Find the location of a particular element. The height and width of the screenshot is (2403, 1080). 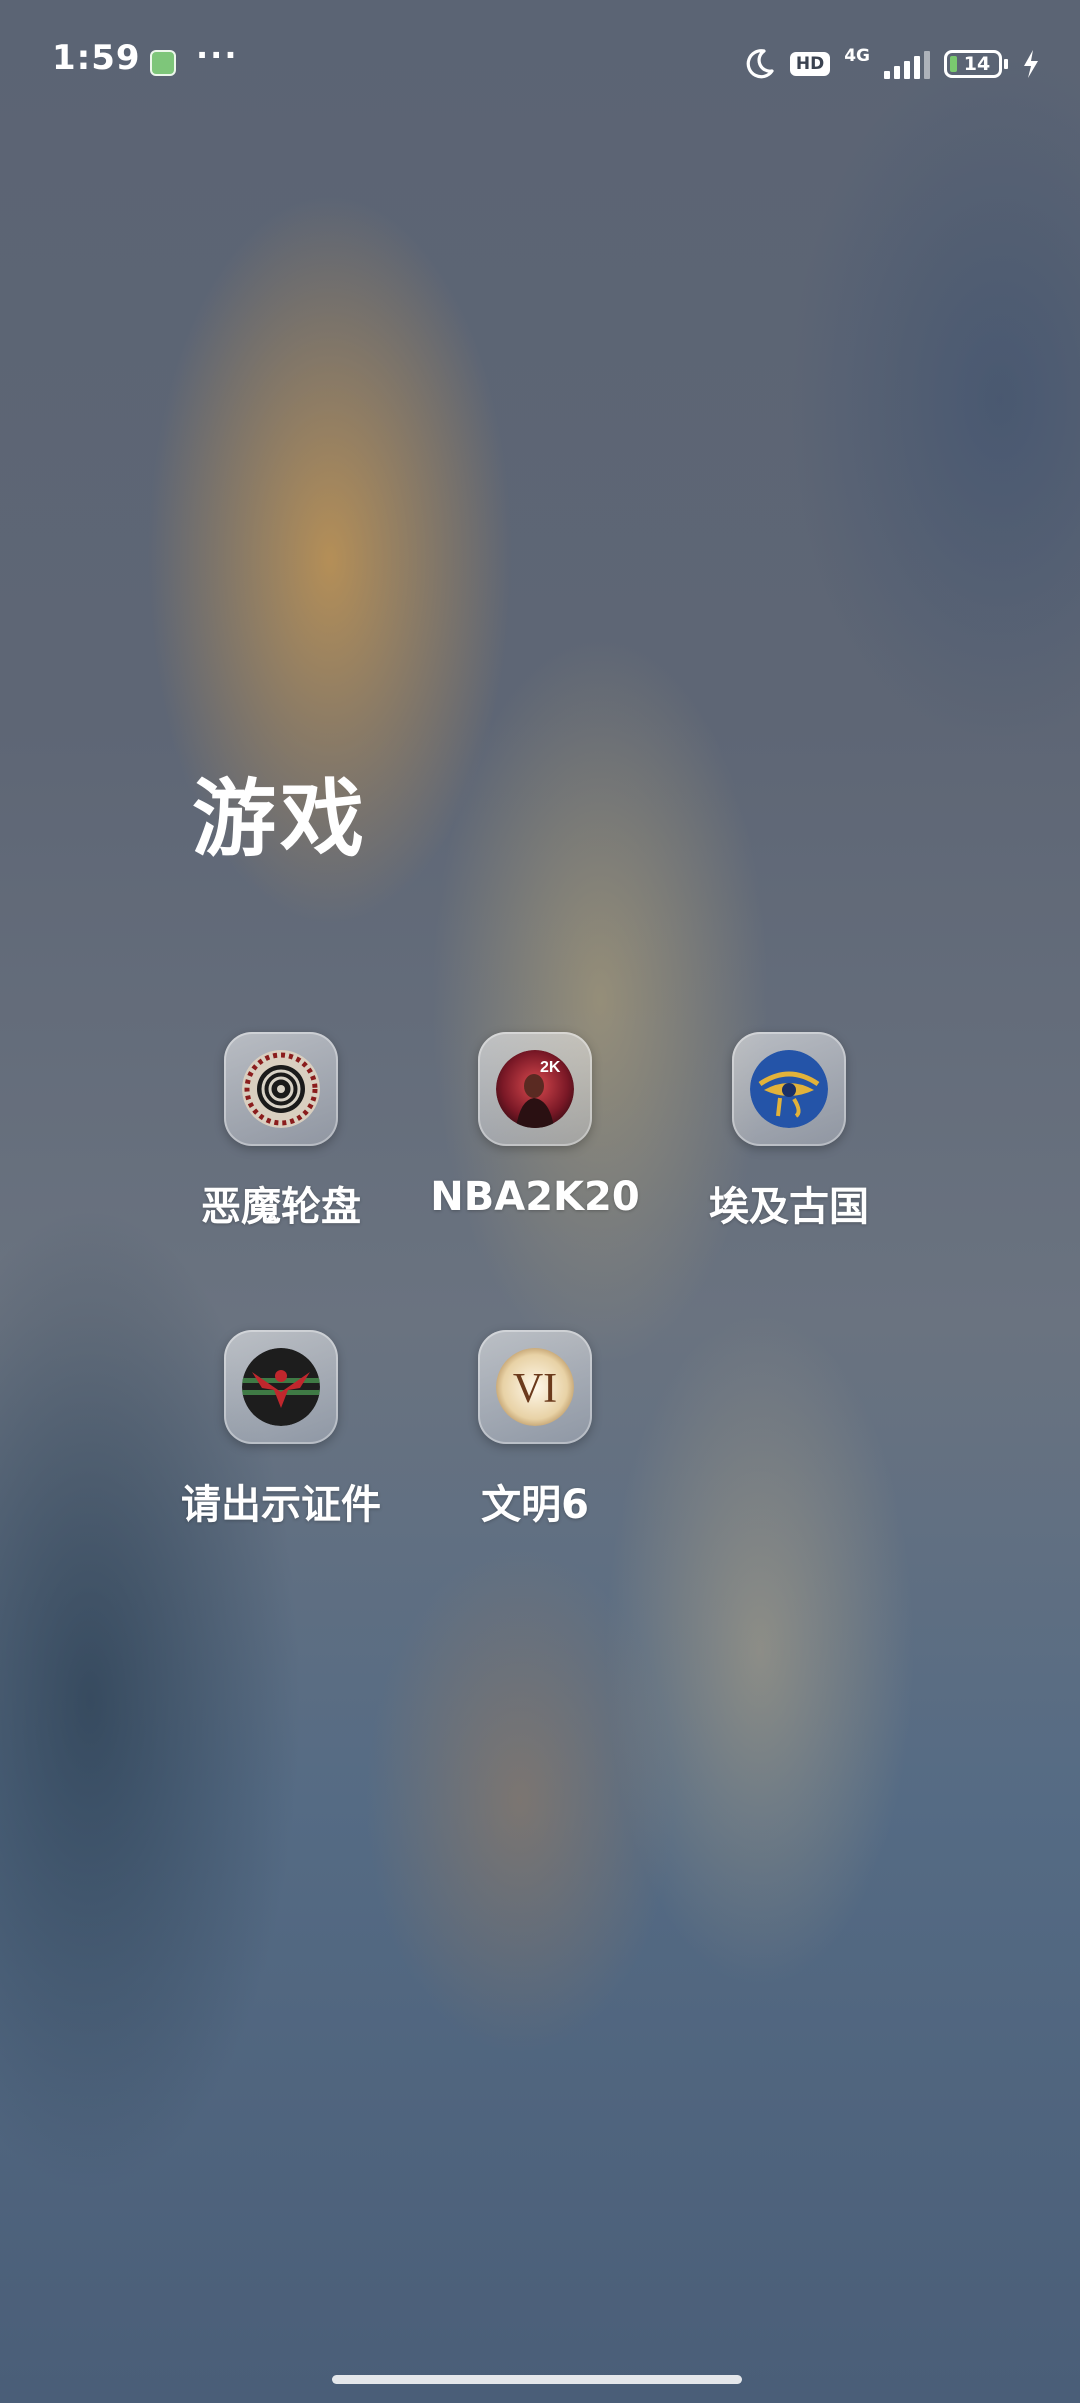

app-label: 恶魔轮盘 is located at coordinates (281, 1207).